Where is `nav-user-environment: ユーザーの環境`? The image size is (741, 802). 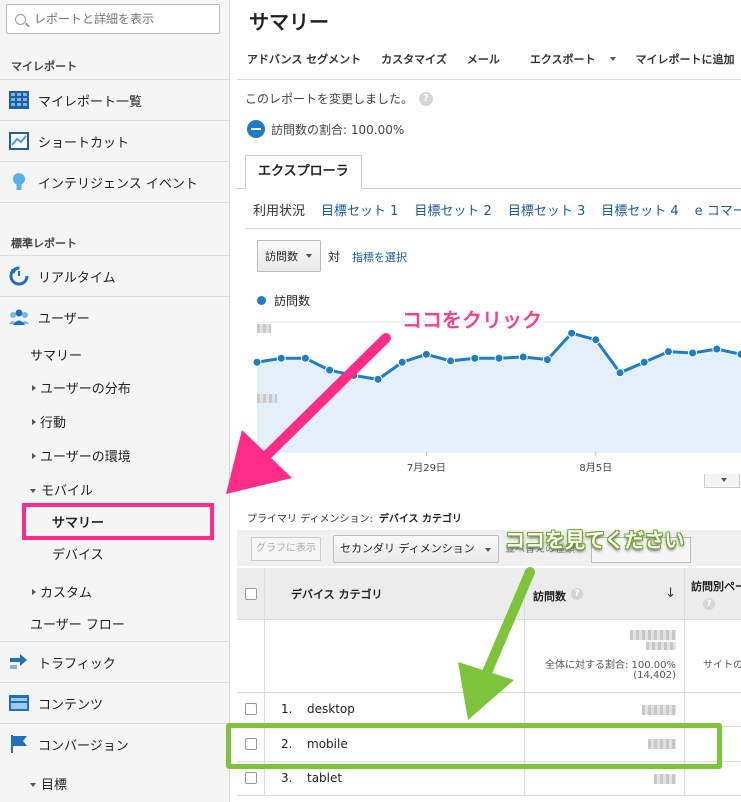
nav-user-environment: ユーザーの環境 is located at coordinates (81, 455).